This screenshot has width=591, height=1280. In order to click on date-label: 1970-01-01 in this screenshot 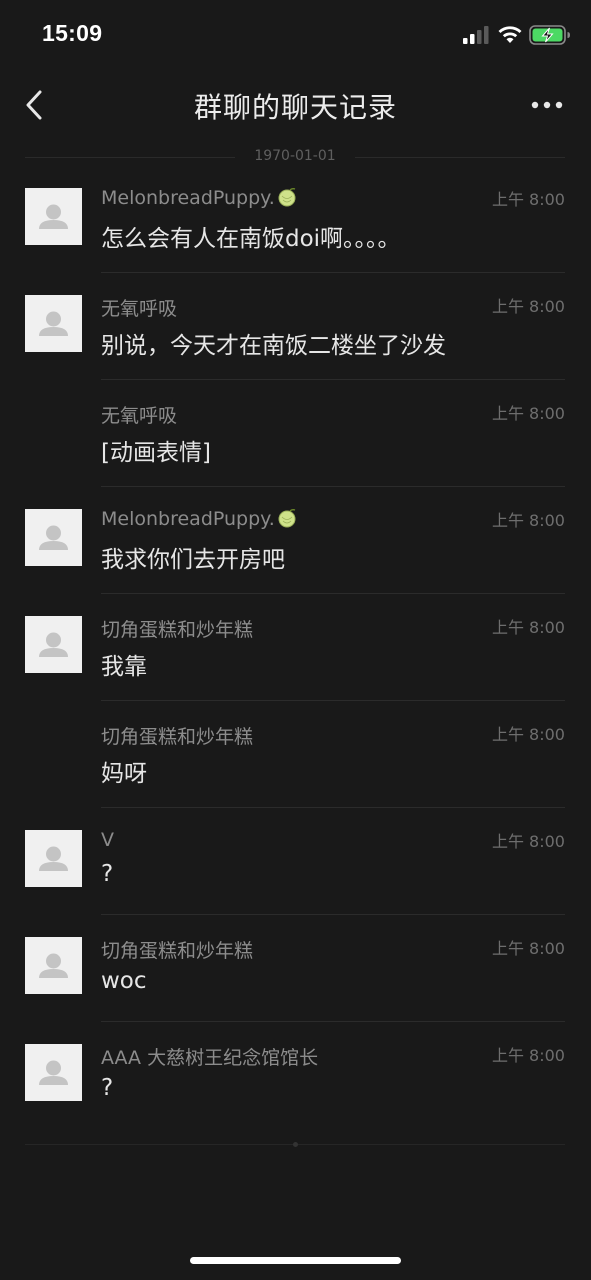, I will do `click(295, 156)`.